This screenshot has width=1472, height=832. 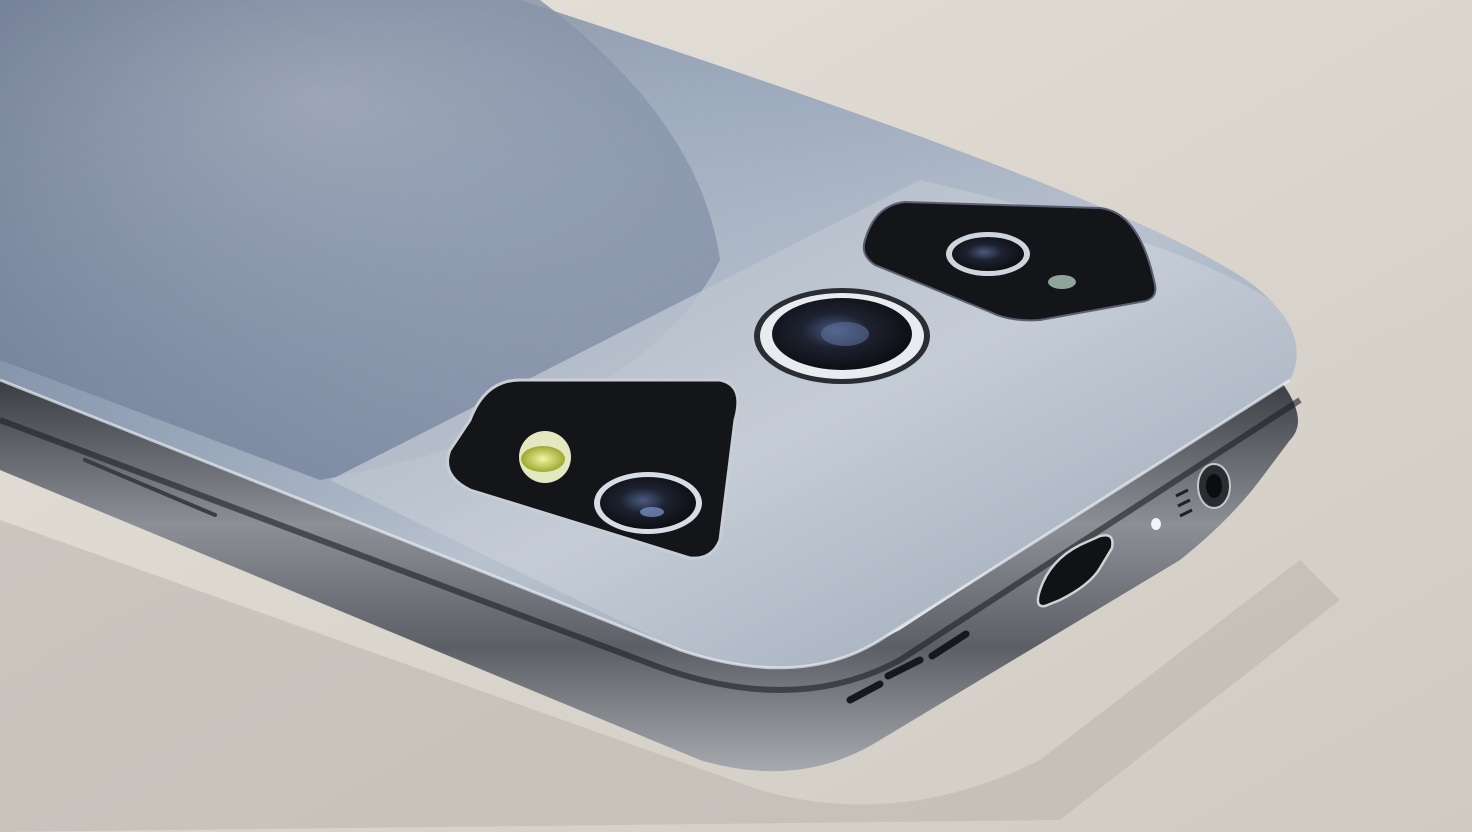 I want to click on lens-glint-lower, so click(x=652, y=512).